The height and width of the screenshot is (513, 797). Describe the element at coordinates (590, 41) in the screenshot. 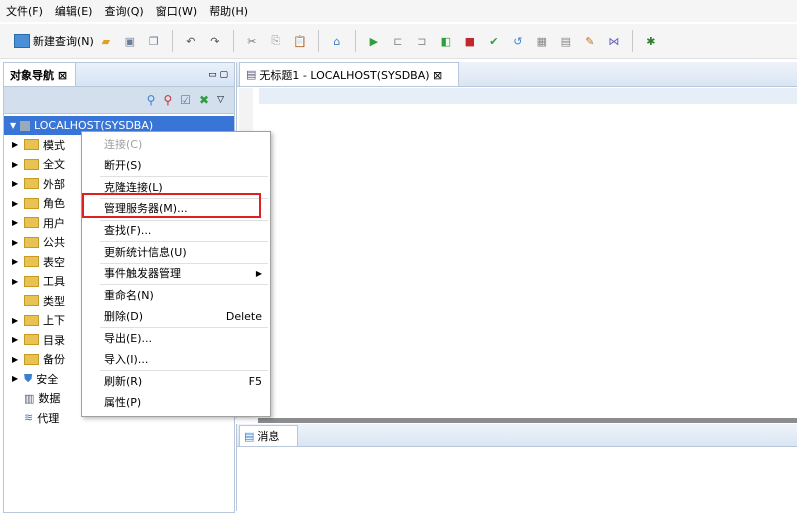

I see `format-icon: ✎` at that location.